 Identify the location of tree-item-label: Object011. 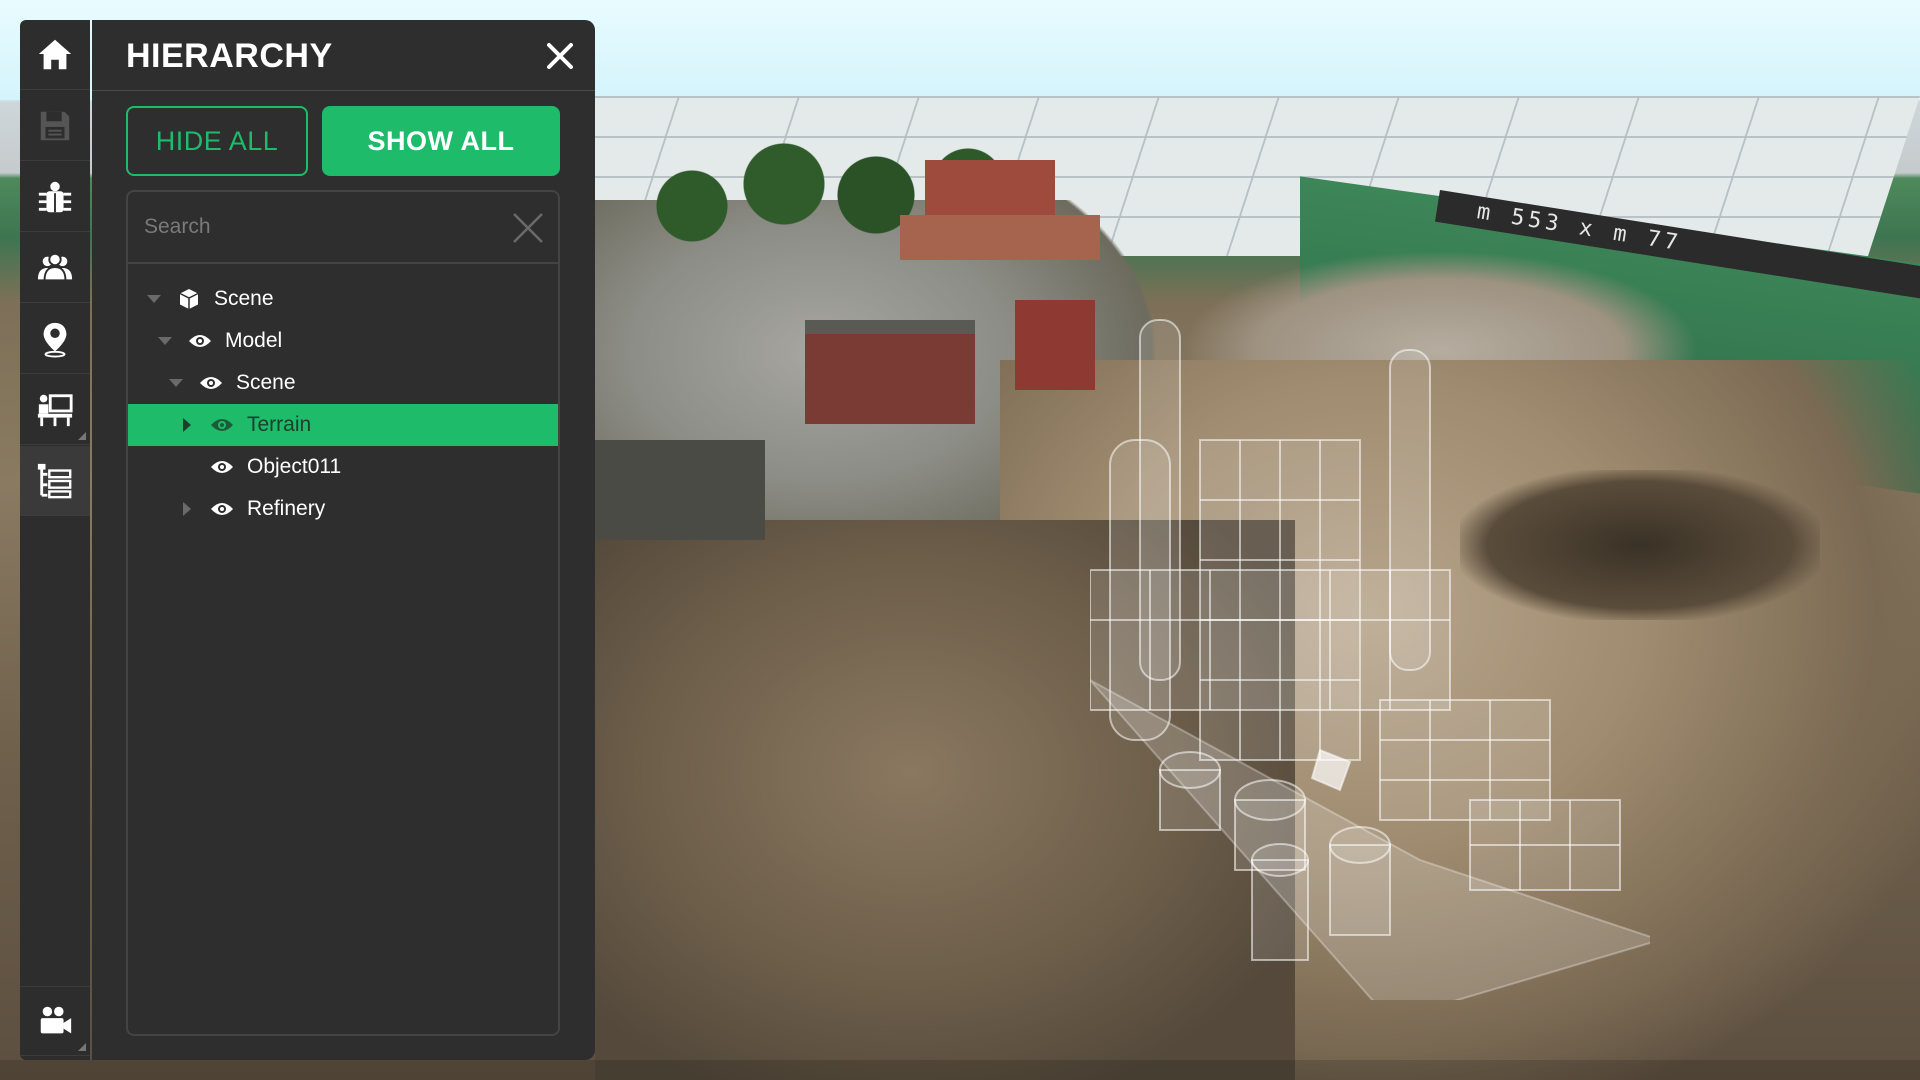
(294, 466).